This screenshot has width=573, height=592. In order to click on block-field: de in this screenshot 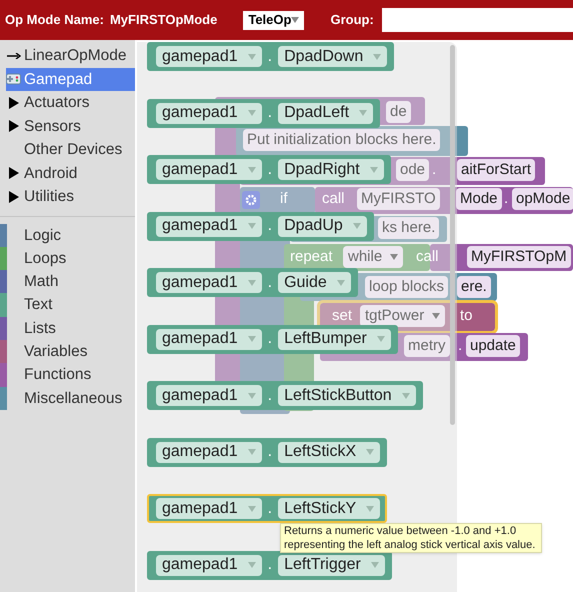, I will do `click(398, 112)`.